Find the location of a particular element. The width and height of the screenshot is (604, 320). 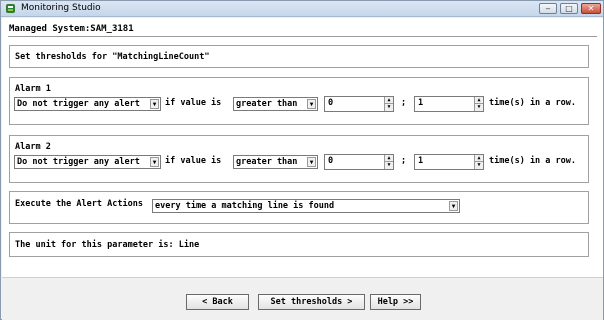

alarm-2-count: 1 is located at coordinates (421, 161).